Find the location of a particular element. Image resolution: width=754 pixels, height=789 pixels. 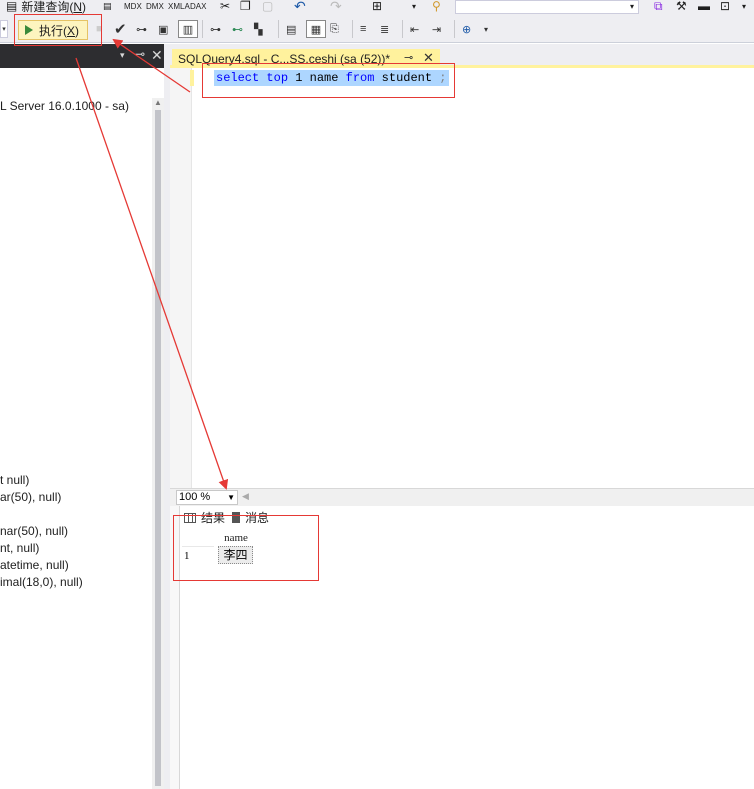

annotation-arrows is located at coordinates (152, 264).